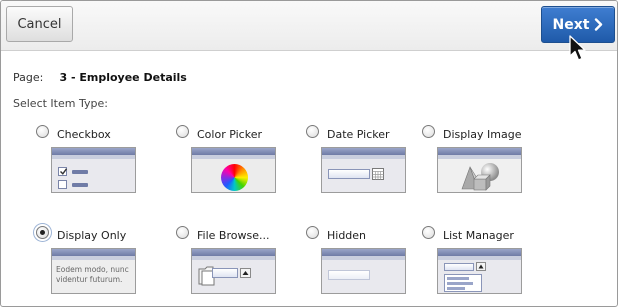  What do you see at coordinates (358, 134) in the screenshot?
I see `item-type-label: Date Picker` at bounding box center [358, 134].